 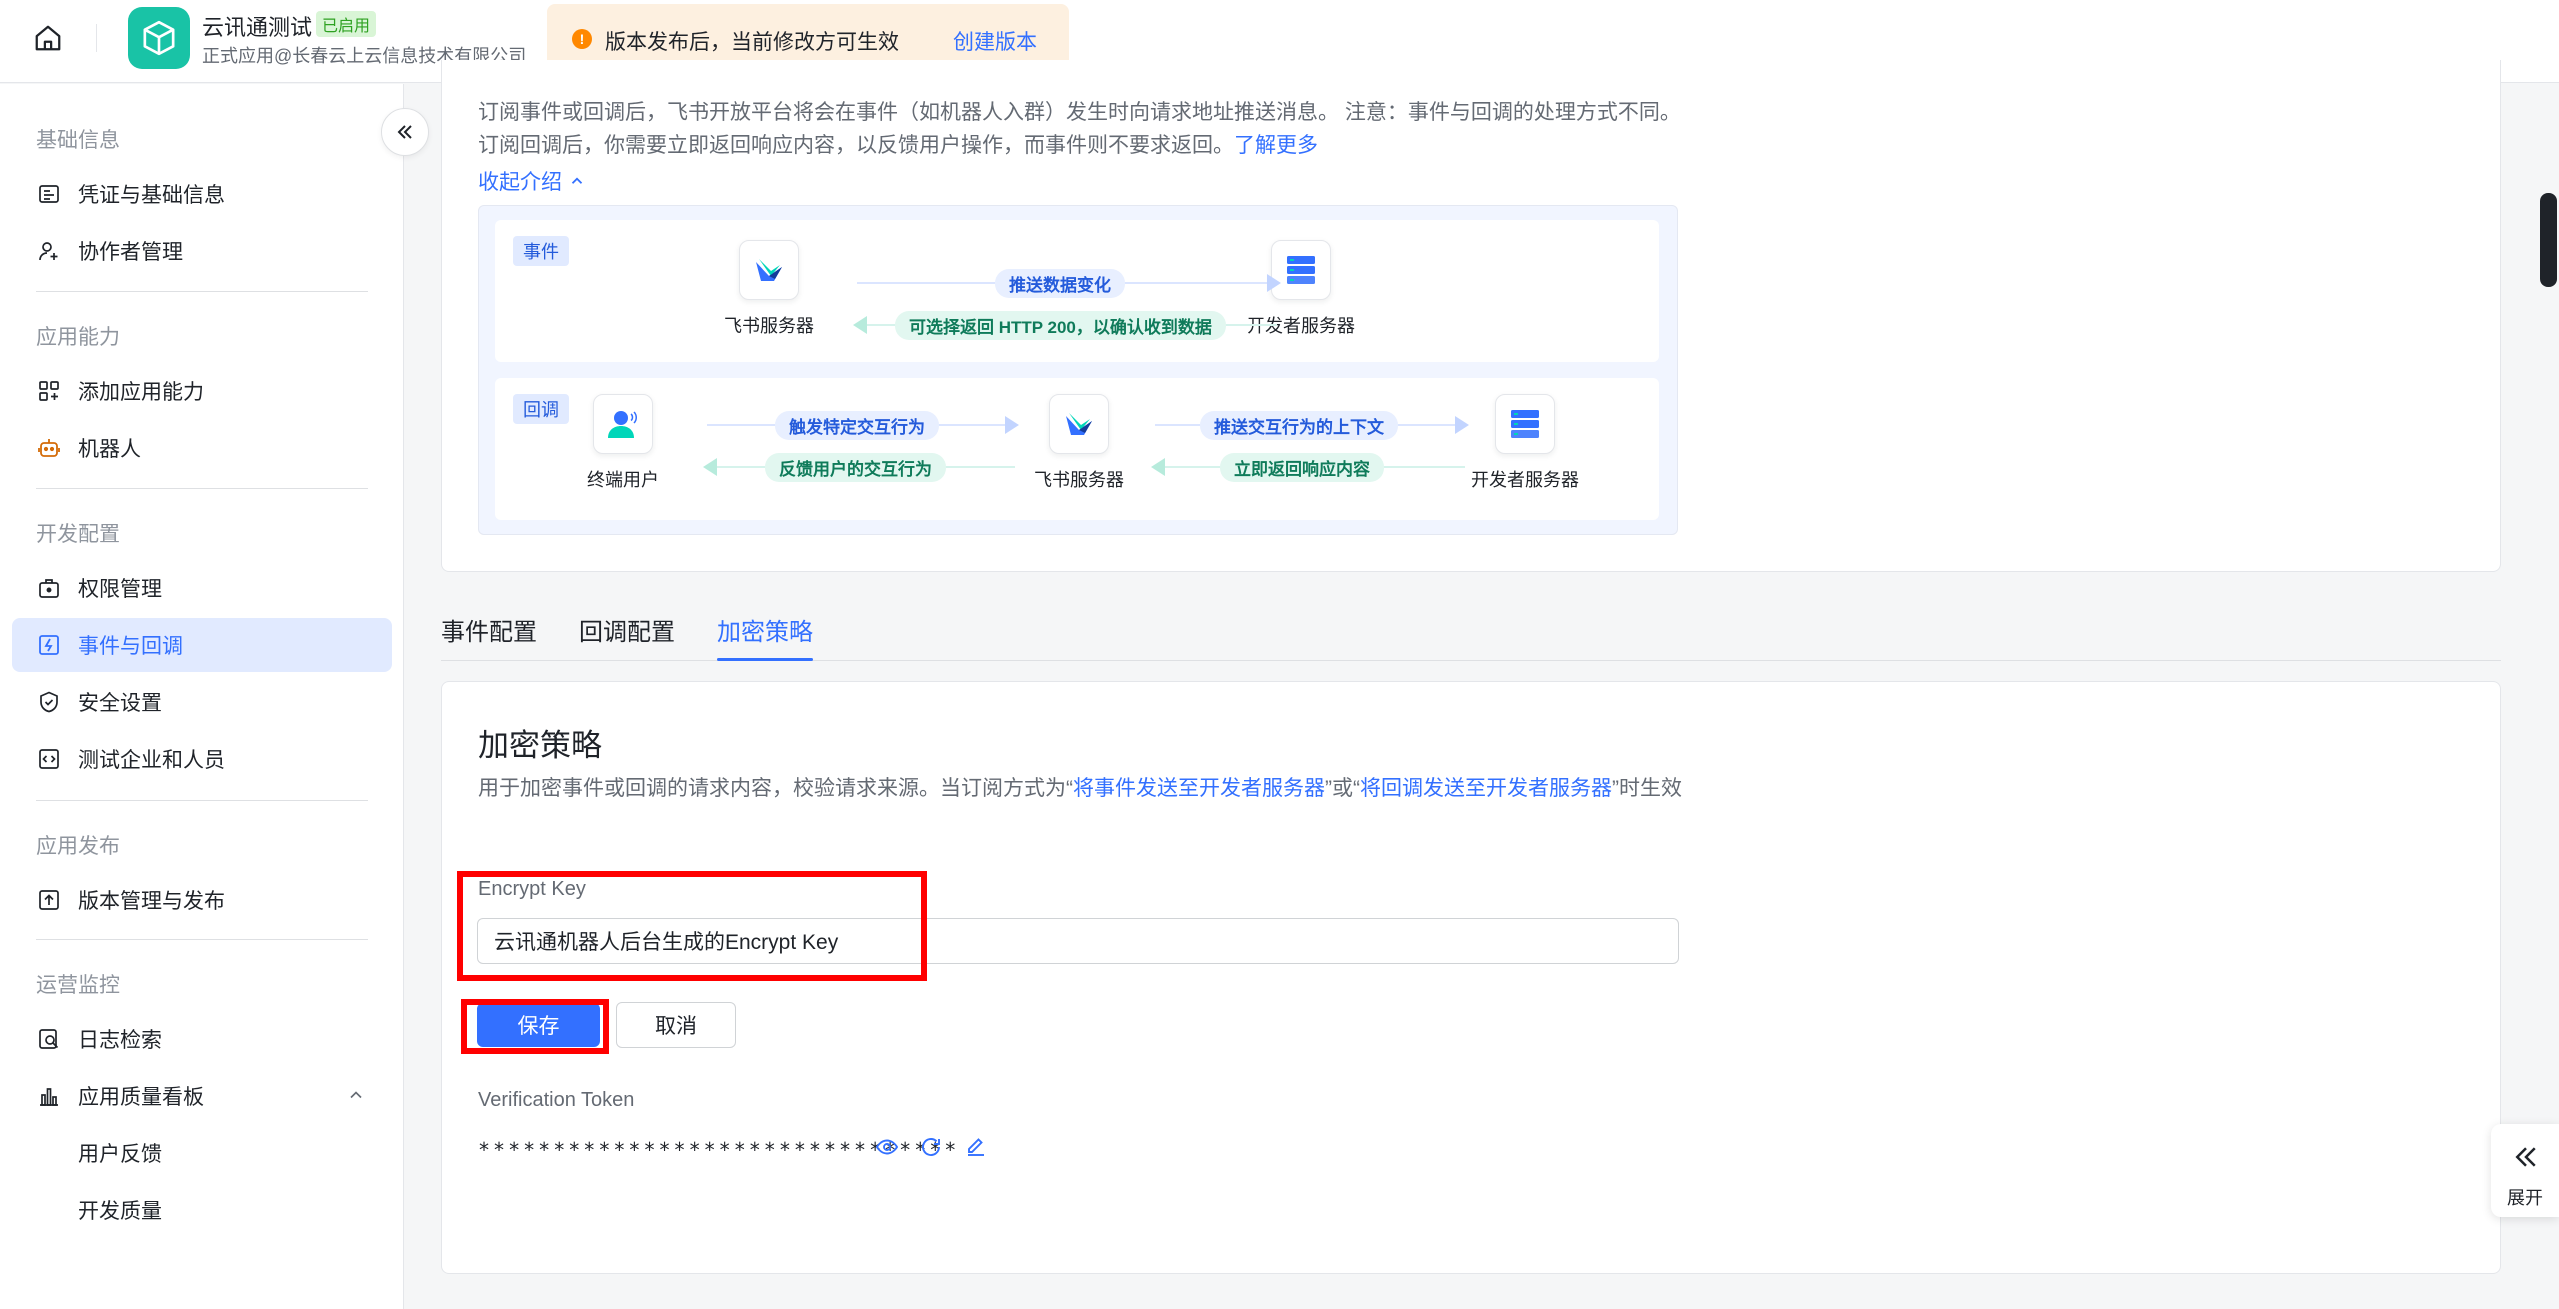 What do you see at coordinates (120, 703) in the screenshot?
I see `sidebar-item-label: 安全设置` at bounding box center [120, 703].